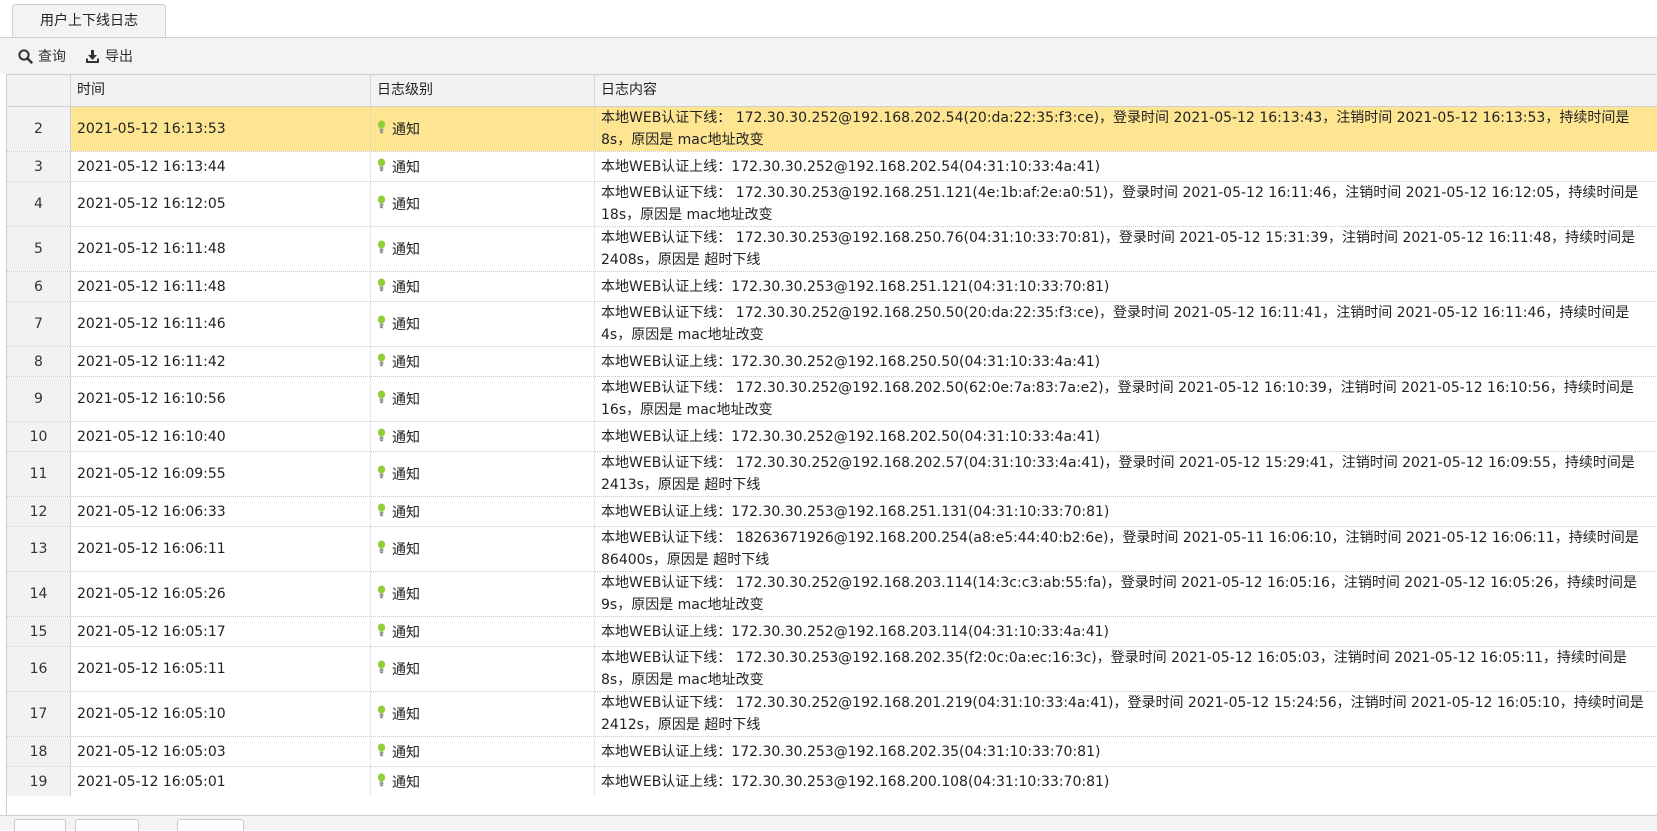 The width and height of the screenshot is (1657, 831). What do you see at coordinates (39, 436) in the screenshot?
I see `row-number: 10` at bounding box center [39, 436].